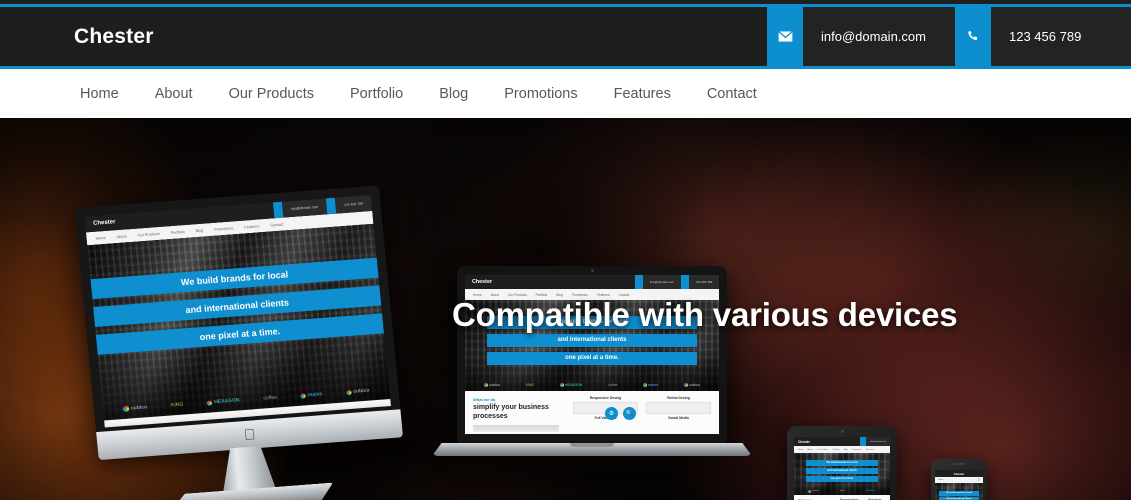  What do you see at coordinates (845, 449) in the screenshot?
I see `tab-nav-blog: Blog` at bounding box center [845, 449].